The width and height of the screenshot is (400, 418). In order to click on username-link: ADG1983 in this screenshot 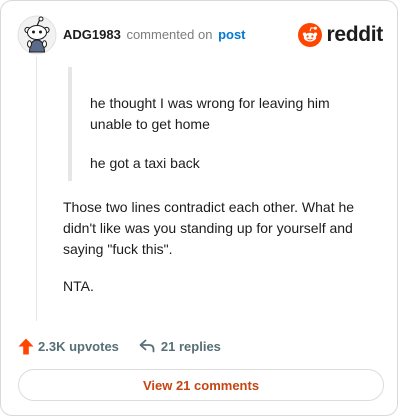, I will do `click(92, 34)`.